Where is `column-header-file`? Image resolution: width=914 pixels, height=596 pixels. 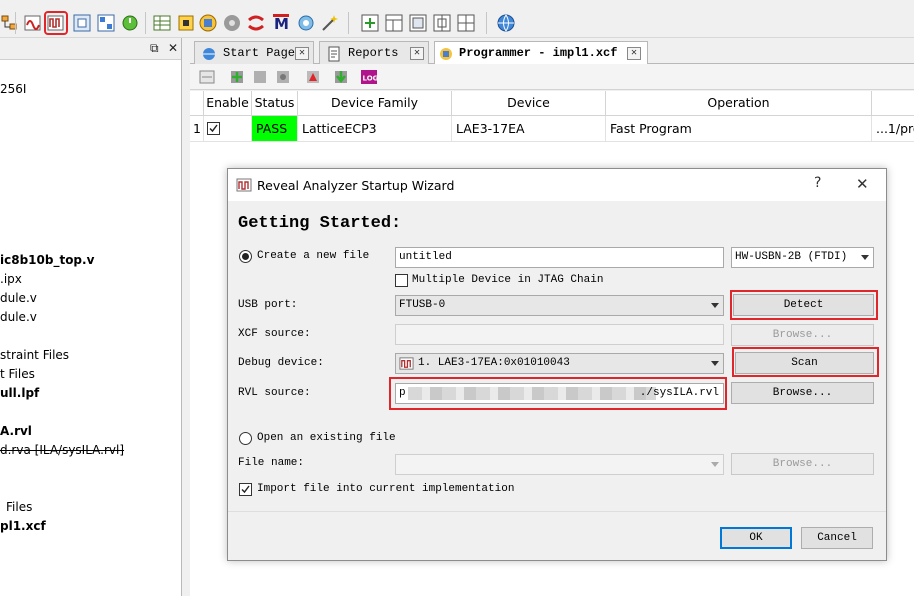
column-header-file is located at coordinates (893, 103).